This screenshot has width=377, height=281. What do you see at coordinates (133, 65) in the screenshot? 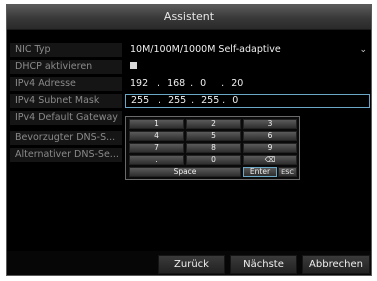
I see `dhcp-checkbox` at bounding box center [133, 65].